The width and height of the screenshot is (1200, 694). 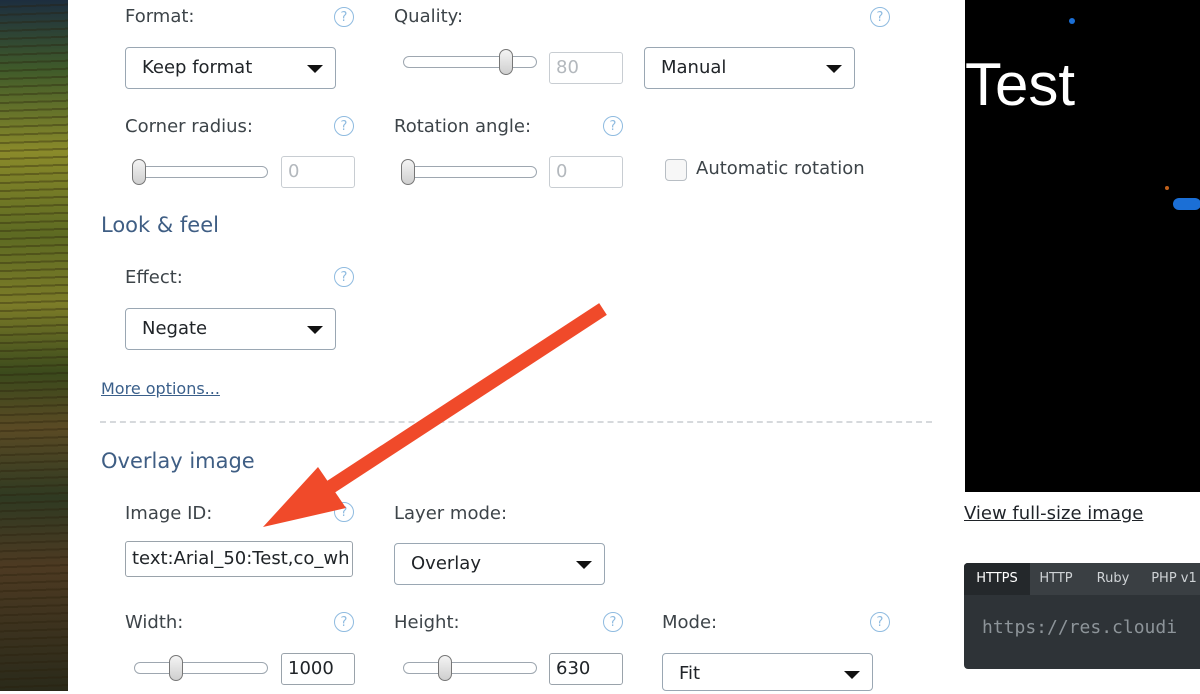 What do you see at coordinates (690, 622) in the screenshot?
I see `mode-label: Mode:` at bounding box center [690, 622].